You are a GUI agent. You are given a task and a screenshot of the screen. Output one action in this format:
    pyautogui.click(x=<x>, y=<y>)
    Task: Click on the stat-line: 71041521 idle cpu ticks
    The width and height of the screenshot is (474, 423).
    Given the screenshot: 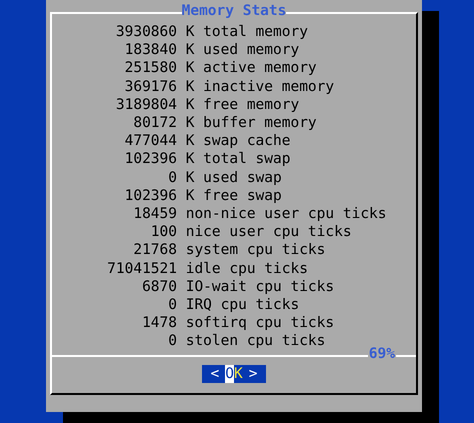 What is the action you would take?
    pyautogui.click(x=207, y=269)
    